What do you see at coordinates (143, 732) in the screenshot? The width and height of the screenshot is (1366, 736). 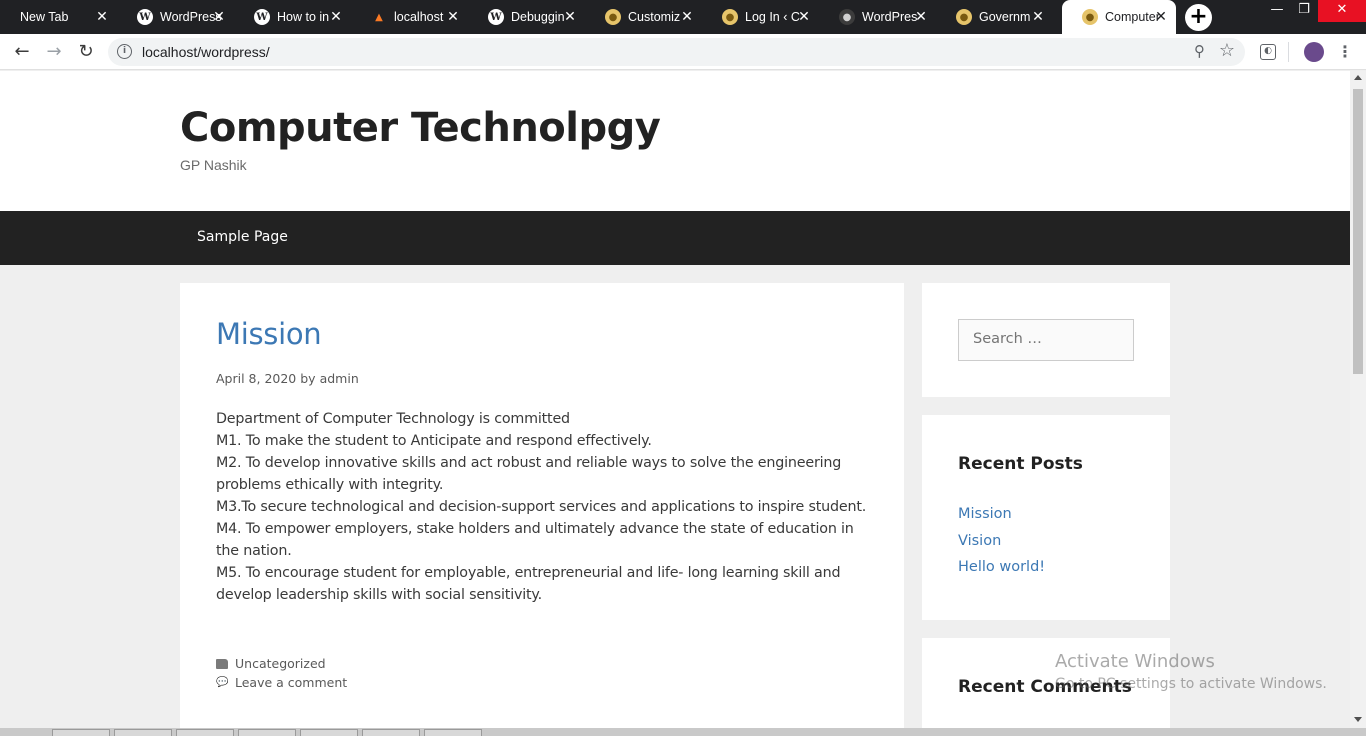 I see `taskbar-explorer-button` at bounding box center [143, 732].